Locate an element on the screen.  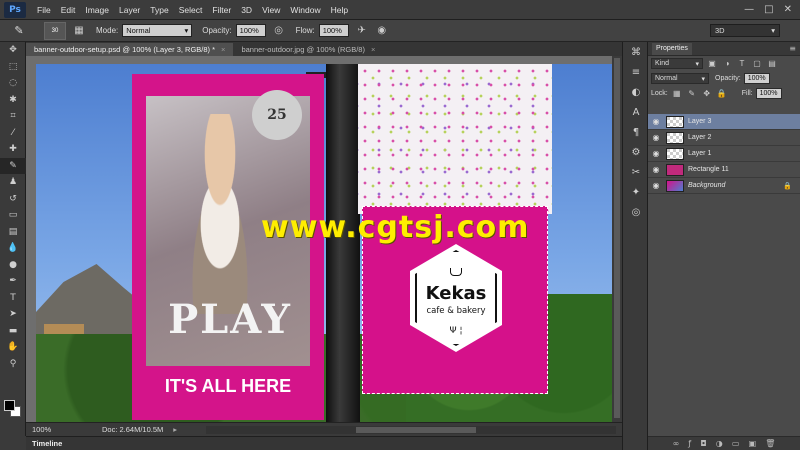
pixel-filter-icon: ▣ is located at coordinates (712, 64).